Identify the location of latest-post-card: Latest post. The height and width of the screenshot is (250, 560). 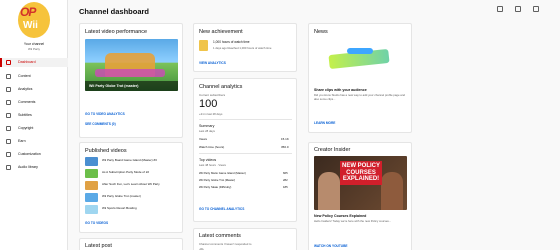
(131, 244).